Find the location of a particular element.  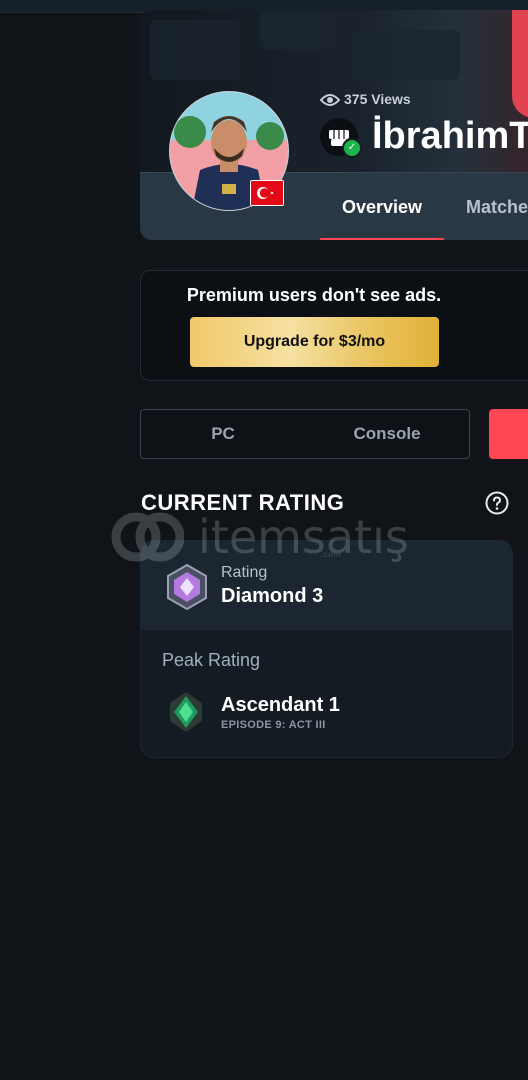

player-name: İbrahimT is located at coordinates (450, 136).